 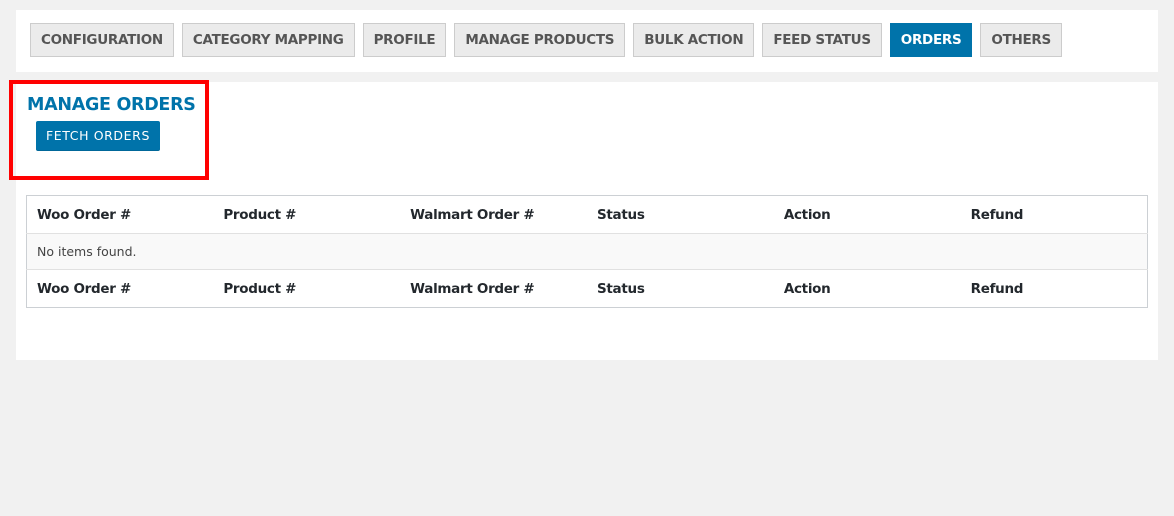 I want to click on column-header-woo-order: Woo Order #, so click(x=120, y=214).